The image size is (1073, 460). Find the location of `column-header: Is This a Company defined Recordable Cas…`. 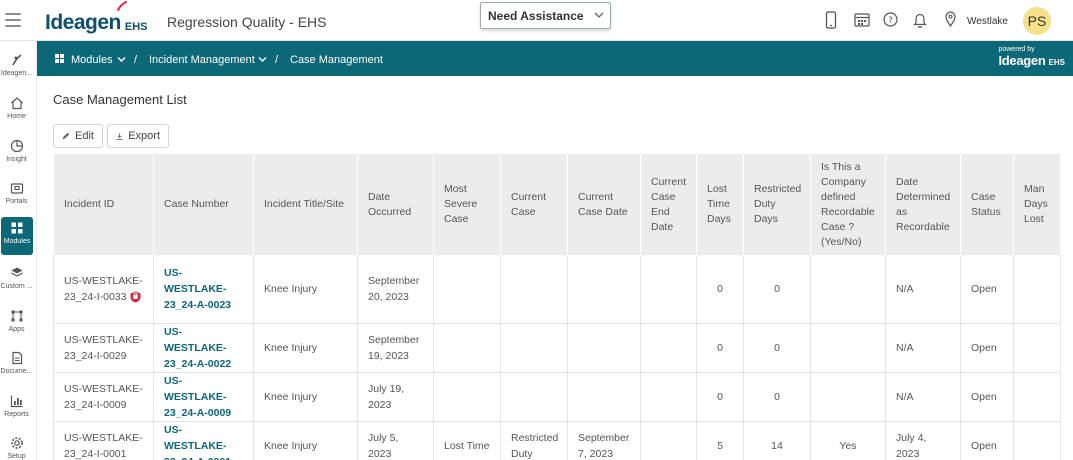

column-header: Is This a Company defined Recordable Cas… is located at coordinates (848, 204).